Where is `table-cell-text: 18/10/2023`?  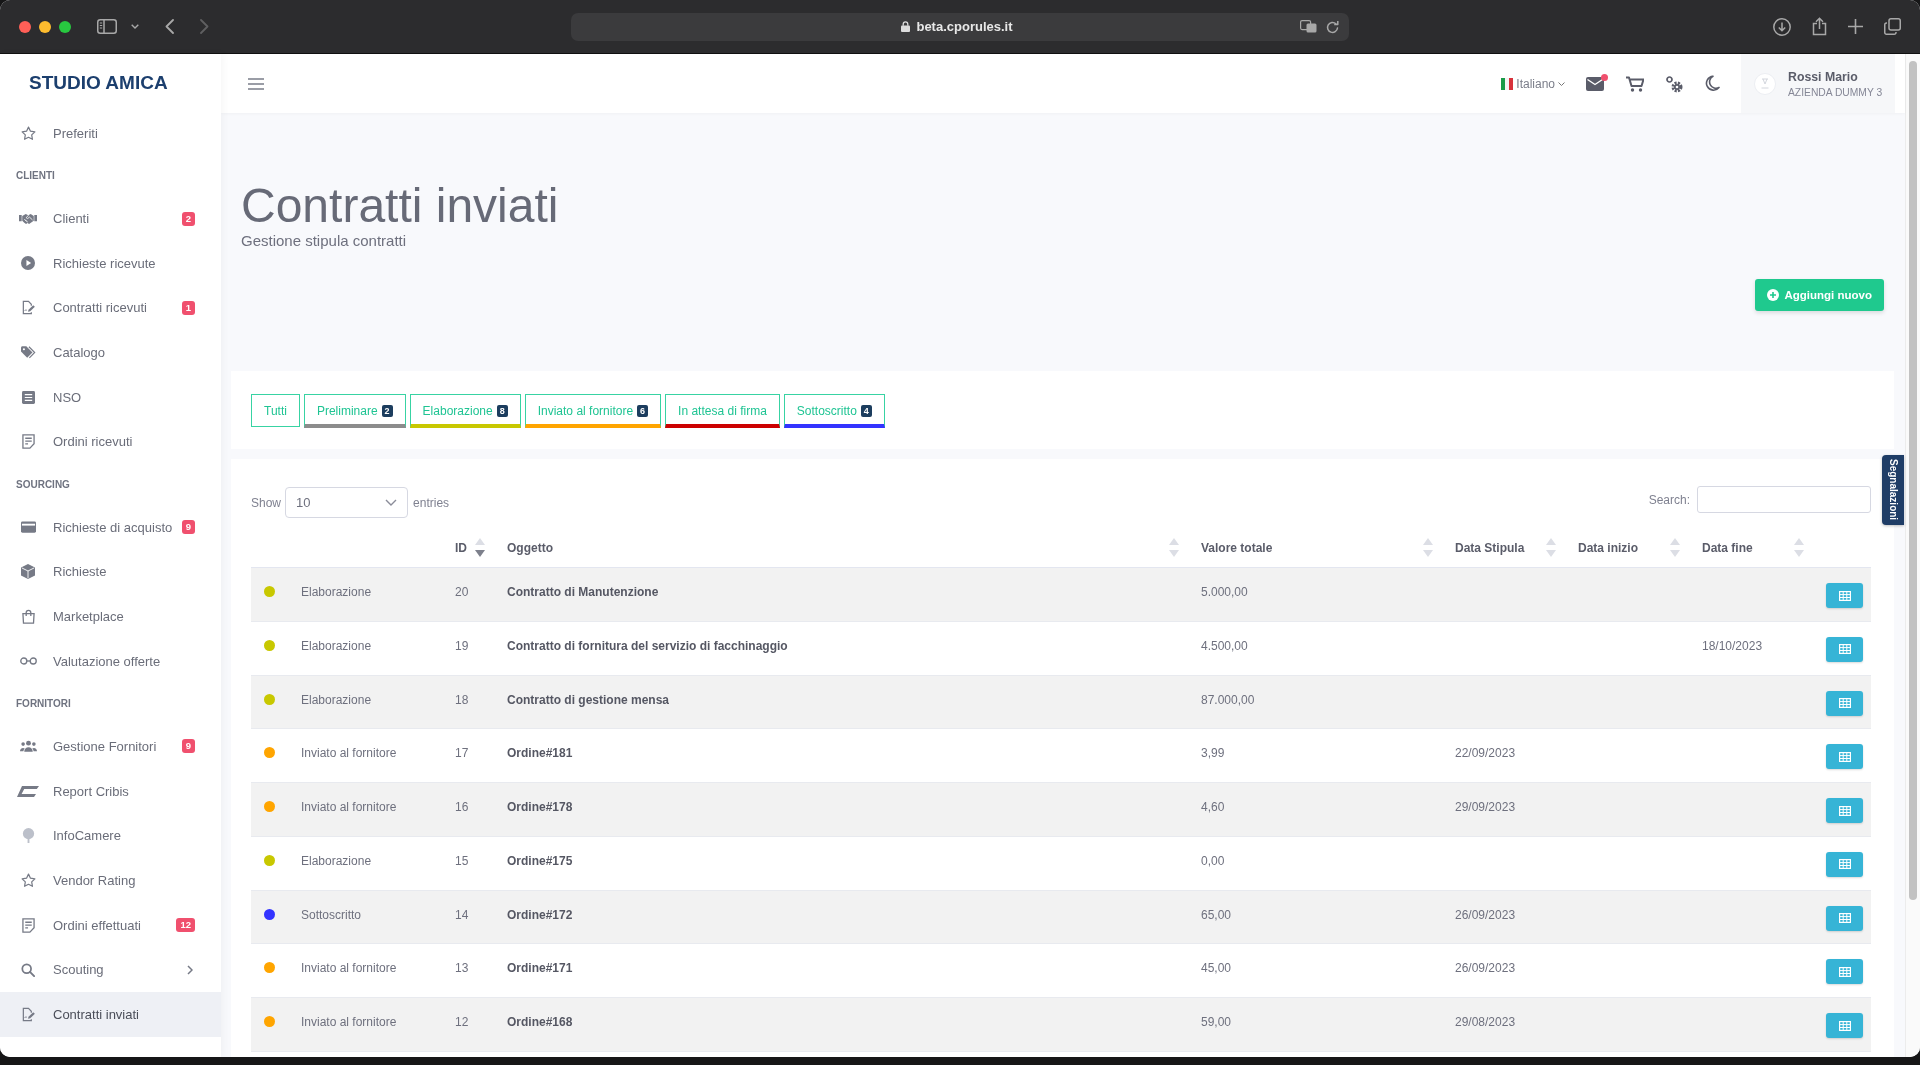 table-cell-text: 18/10/2023 is located at coordinates (1733, 646).